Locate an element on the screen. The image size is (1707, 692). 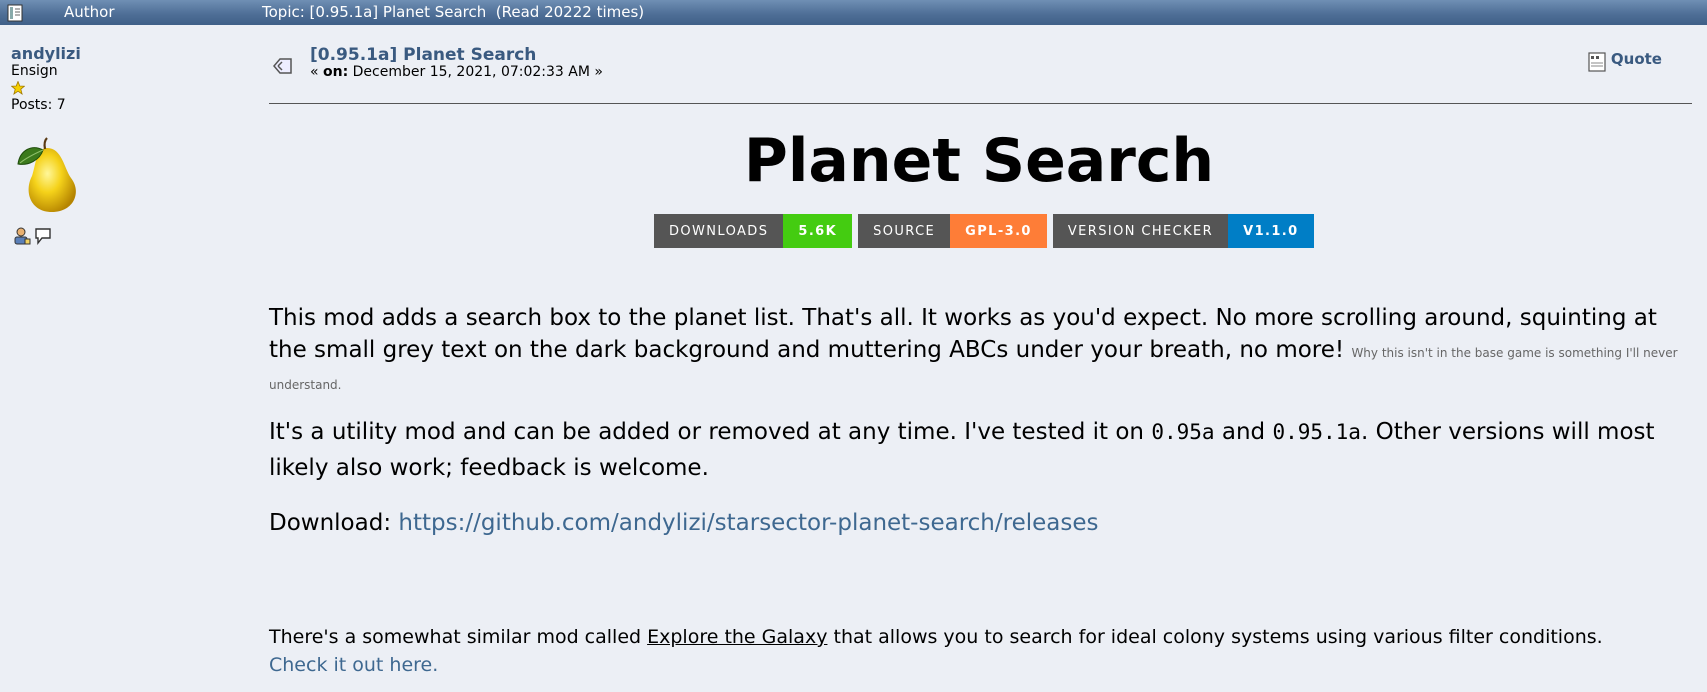
personal-message-icon is located at coordinates (43, 236).